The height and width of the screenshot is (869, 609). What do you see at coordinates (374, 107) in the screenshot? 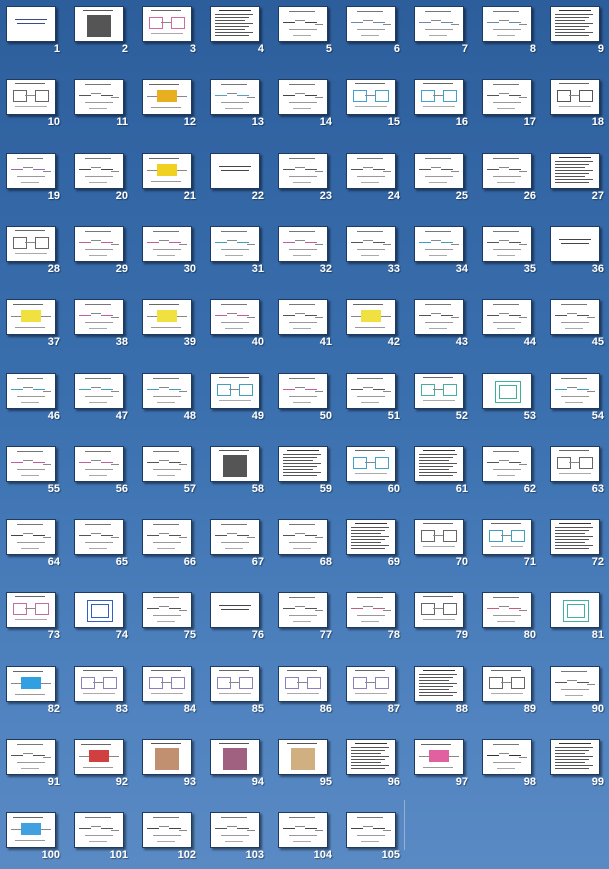
I see `slide-thumbnail: 15` at bounding box center [374, 107].